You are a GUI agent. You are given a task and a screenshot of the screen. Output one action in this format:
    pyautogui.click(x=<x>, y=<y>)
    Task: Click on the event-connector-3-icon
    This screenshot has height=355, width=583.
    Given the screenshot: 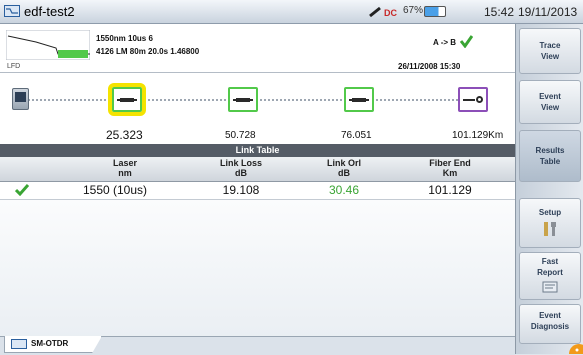 What is the action you would take?
    pyautogui.click(x=359, y=99)
    